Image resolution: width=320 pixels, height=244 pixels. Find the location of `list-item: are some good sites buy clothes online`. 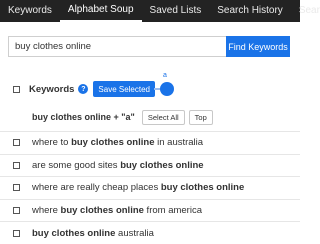

list-item: are some good sites buy clothes online is located at coordinates (150, 165).